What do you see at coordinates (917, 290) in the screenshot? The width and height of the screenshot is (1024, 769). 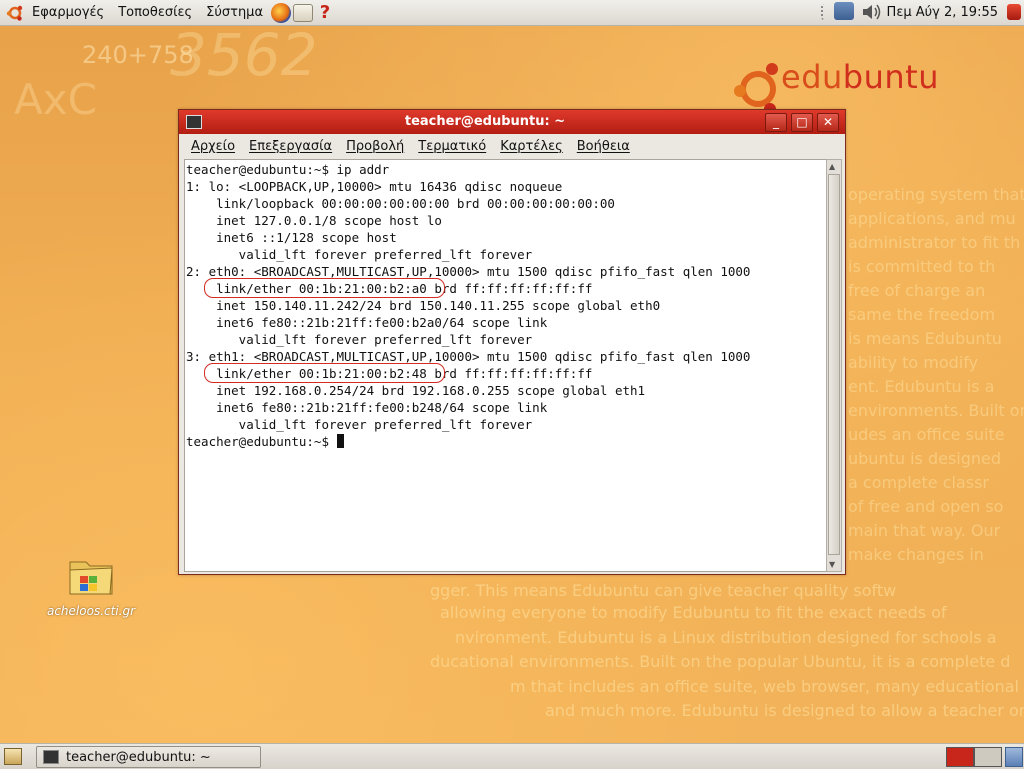 I see `background-text-line: free of charge an` at bounding box center [917, 290].